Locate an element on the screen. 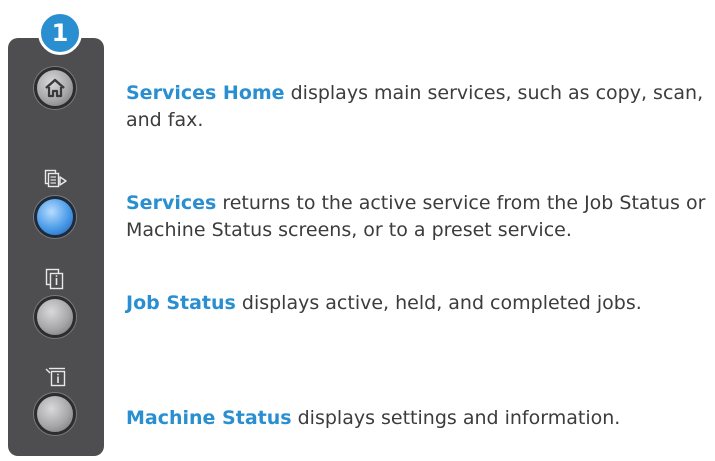 This screenshot has width=715, height=461. services-home-term: Services Home is located at coordinates (205, 93).